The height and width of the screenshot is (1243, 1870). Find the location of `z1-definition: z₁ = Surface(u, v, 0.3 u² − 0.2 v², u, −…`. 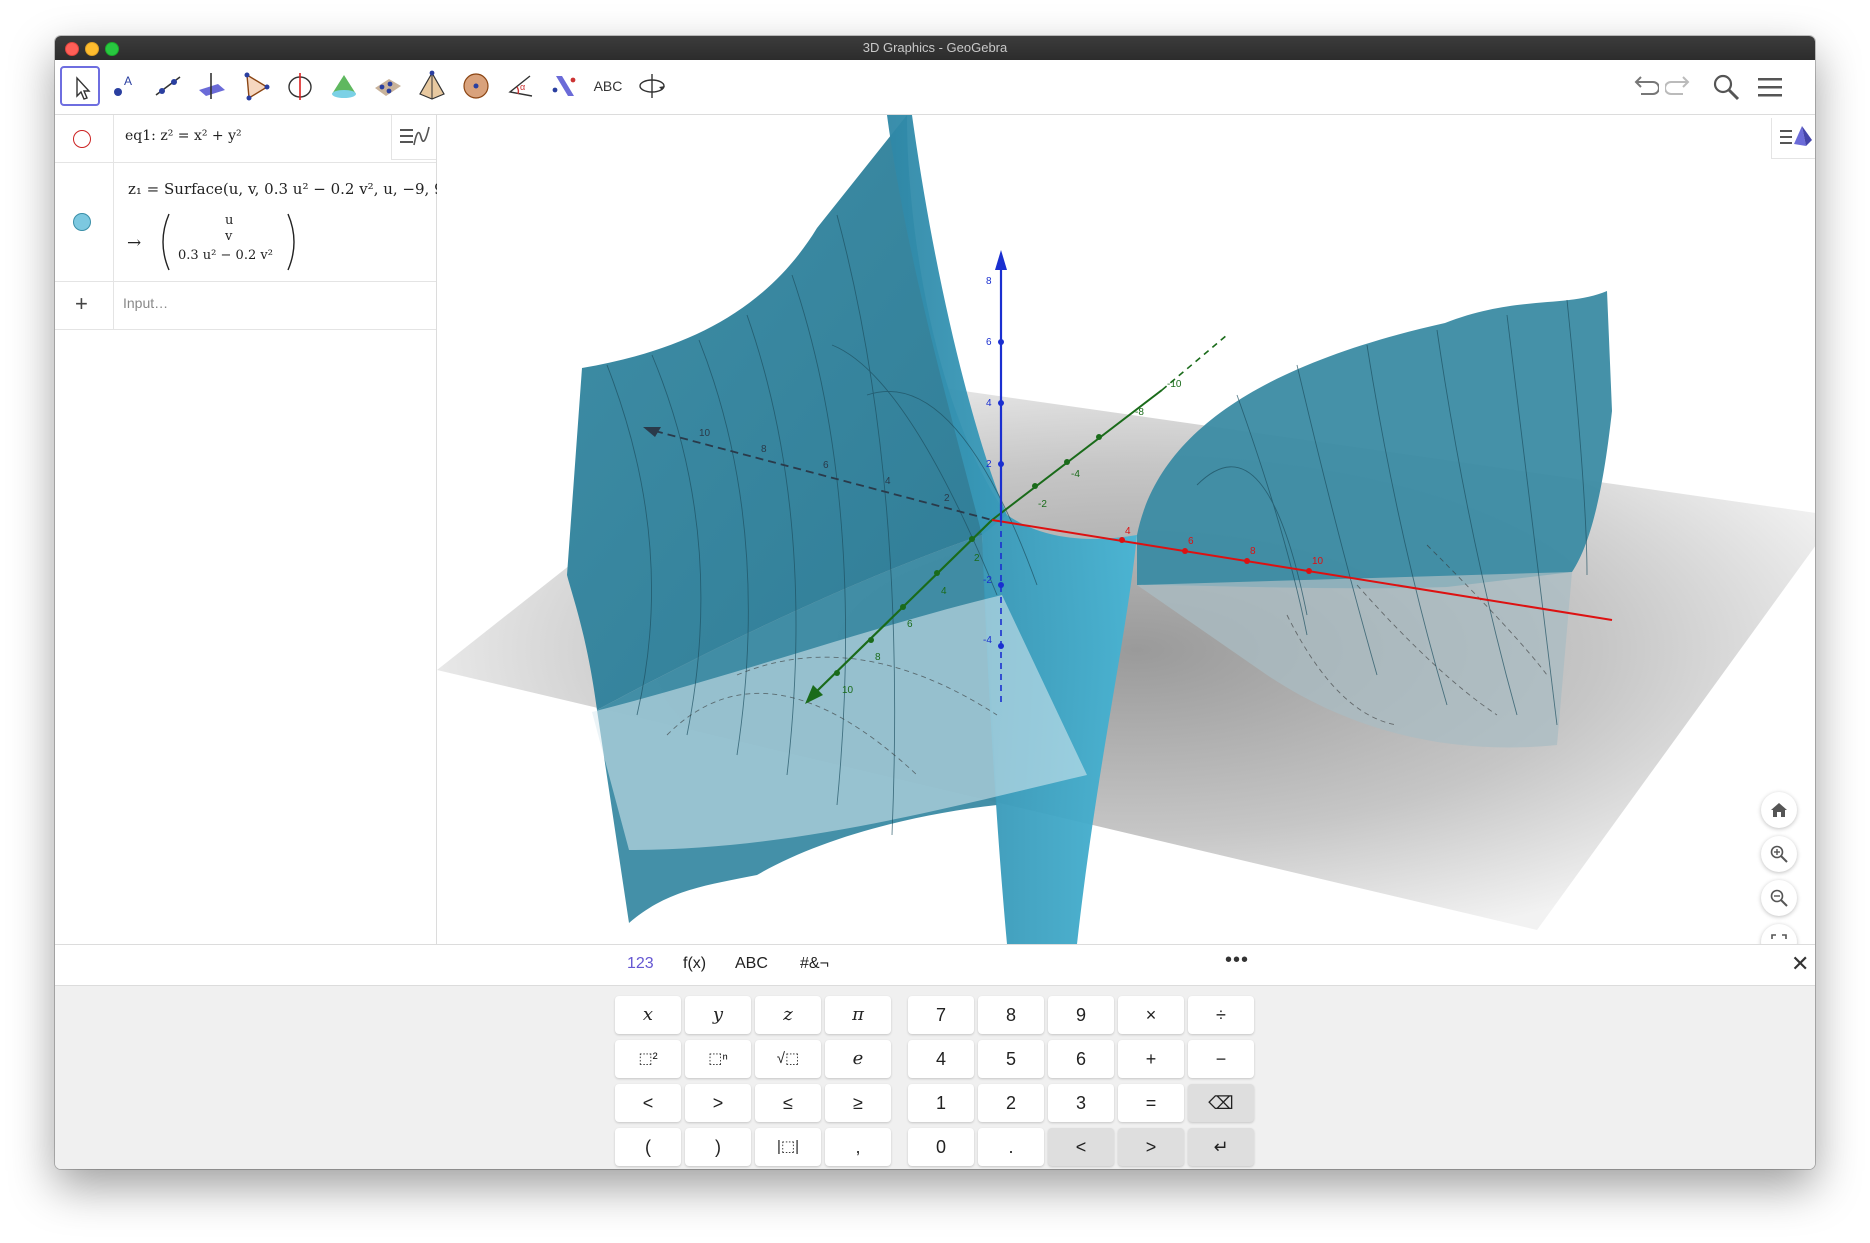

z1-definition: z₁ = Surface(u, v, 0.3 u² − 0.2 v², u, −… is located at coordinates (288, 189).